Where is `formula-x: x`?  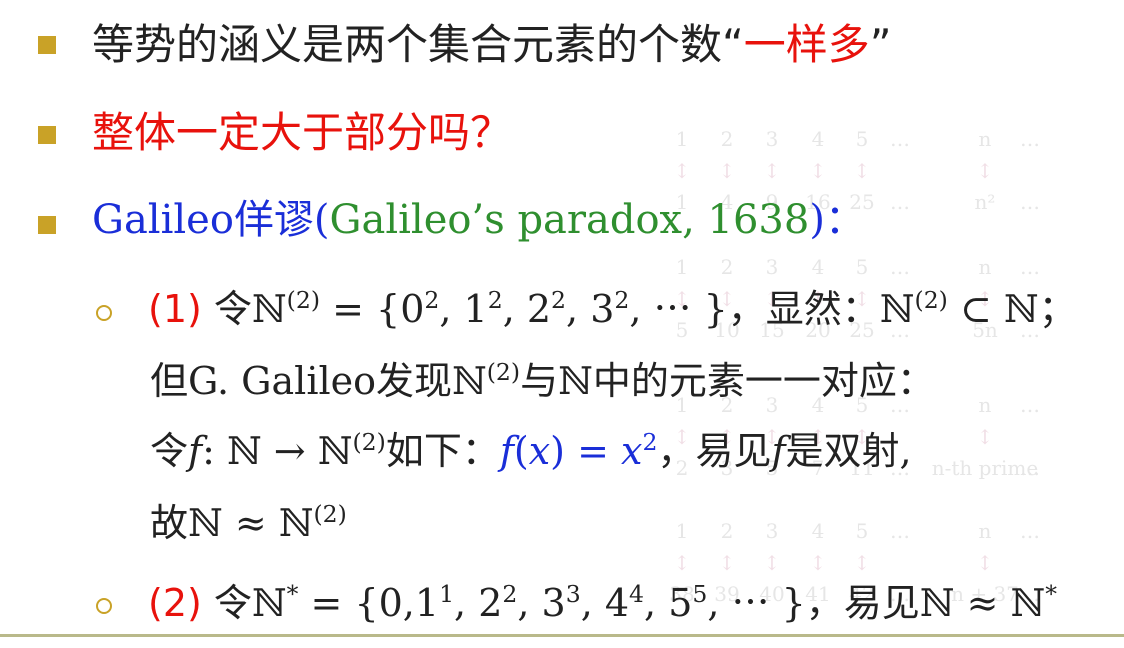
formula-x: x is located at coordinates (539, 451).